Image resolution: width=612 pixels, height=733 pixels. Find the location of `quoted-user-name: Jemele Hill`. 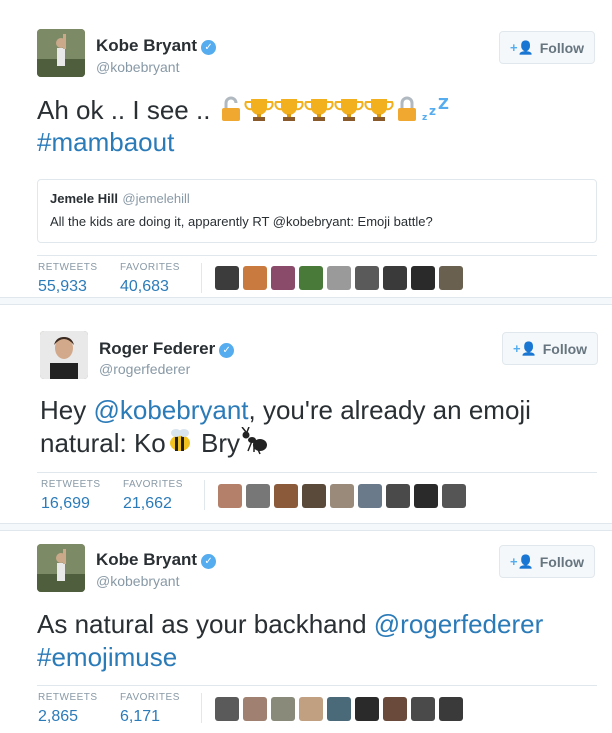

quoted-user-name: Jemele Hill is located at coordinates (84, 198).